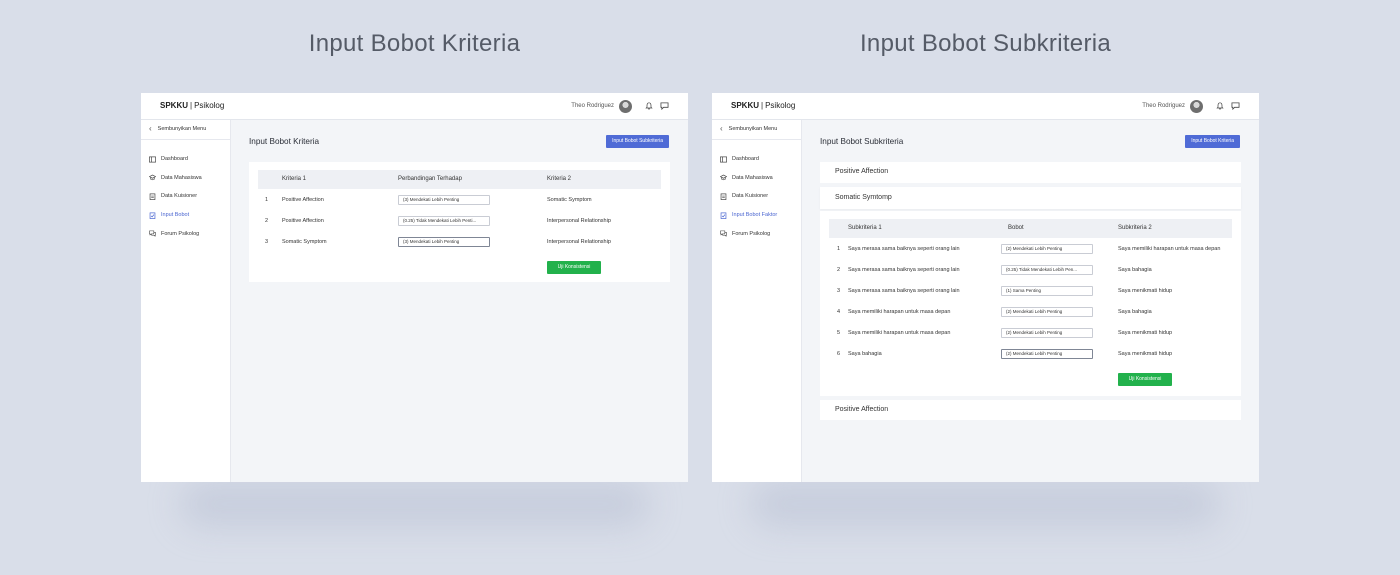 The height and width of the screenshot is (575, 1400). What do you see at coordinates (863, 197) in the screenshot?
I see `accordion-label: Somatic Symtomp` at bounding box center [863, 197].